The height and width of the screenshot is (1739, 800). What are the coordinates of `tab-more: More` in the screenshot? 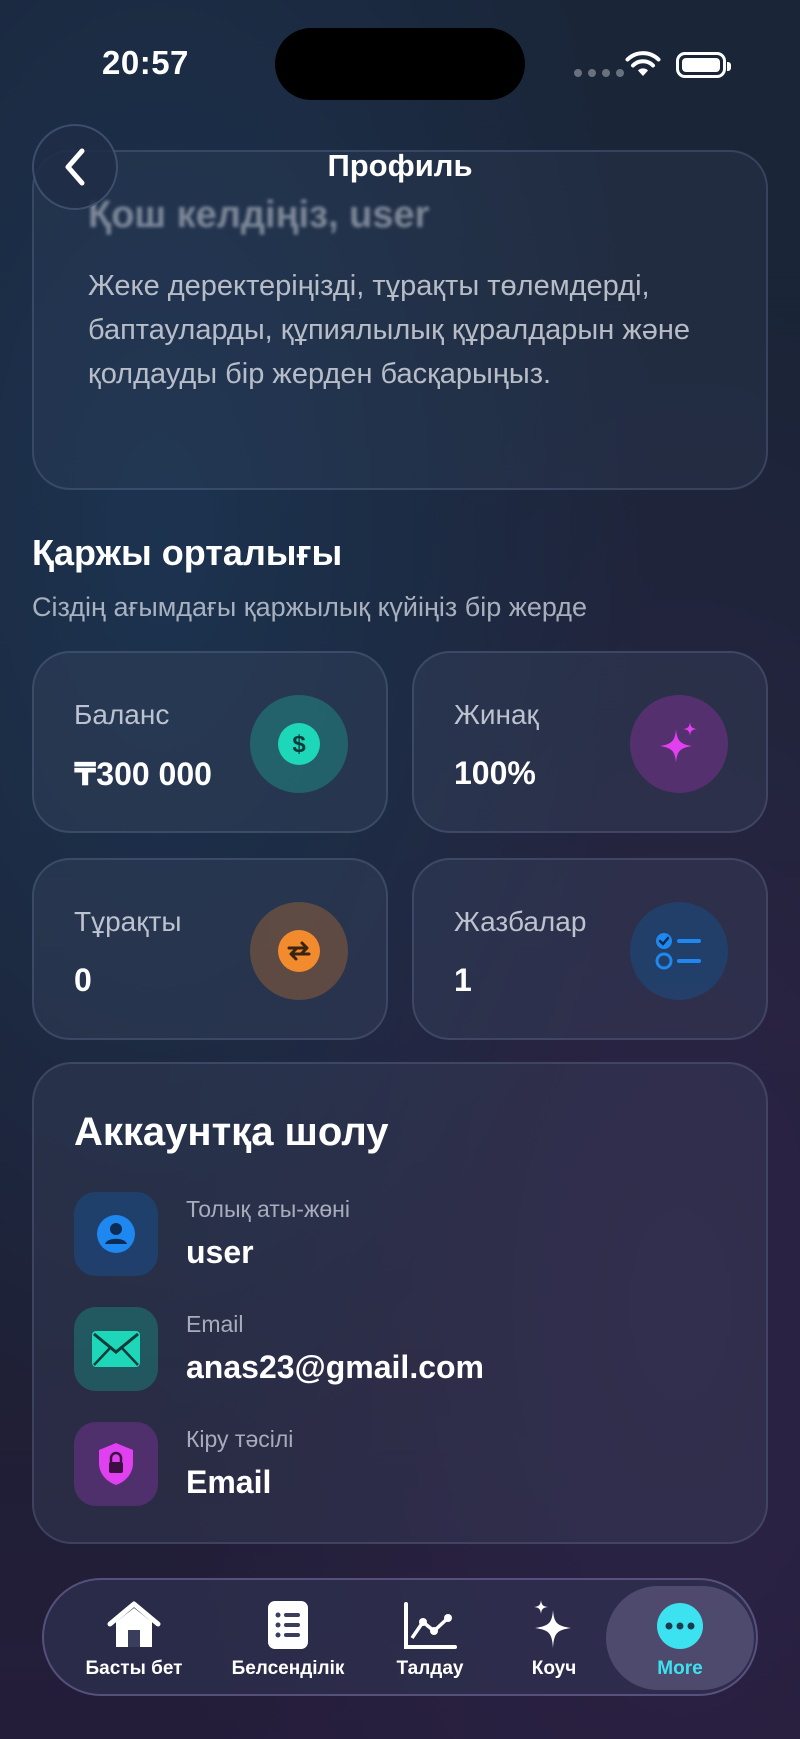 It's located at (680, 1638).